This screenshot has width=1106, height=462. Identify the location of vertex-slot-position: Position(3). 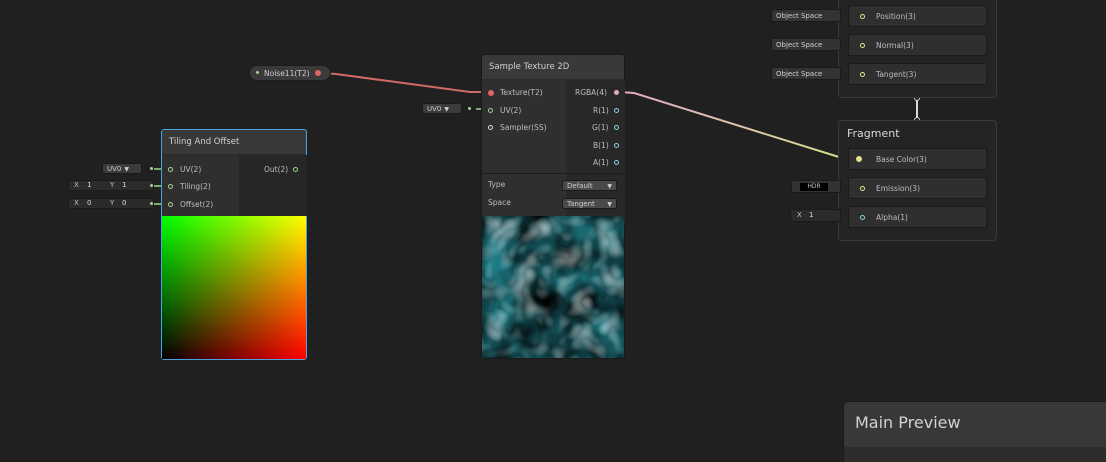
(917, 16).